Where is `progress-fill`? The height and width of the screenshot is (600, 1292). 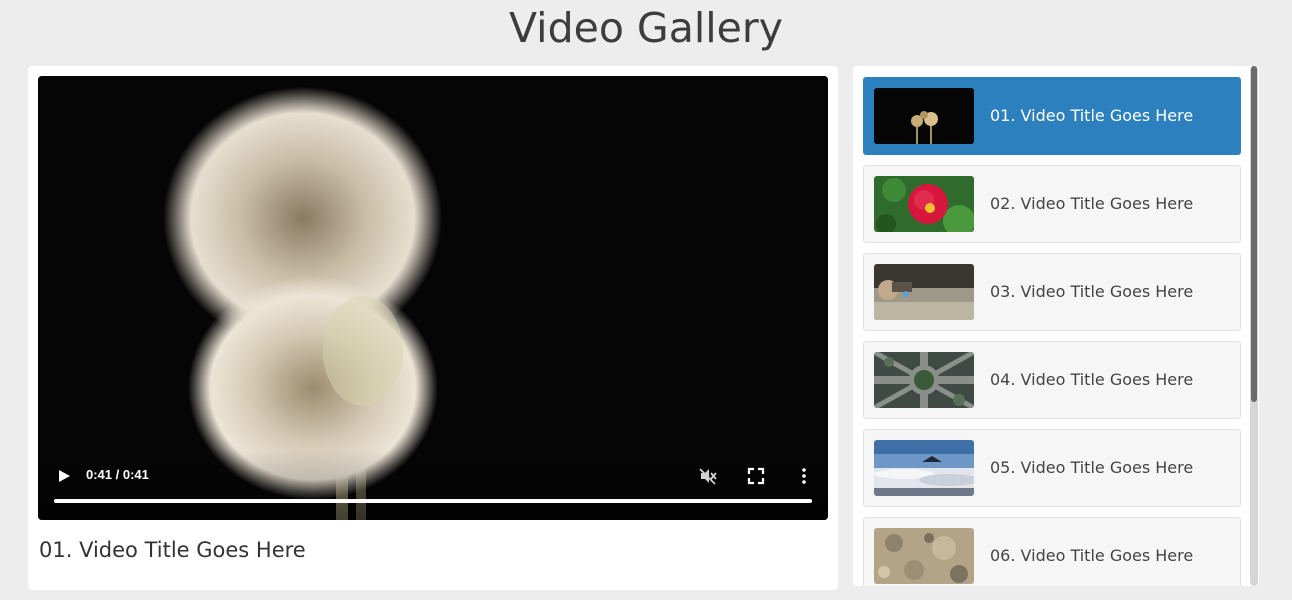
progress-fill is located at coordinates (433, 501).